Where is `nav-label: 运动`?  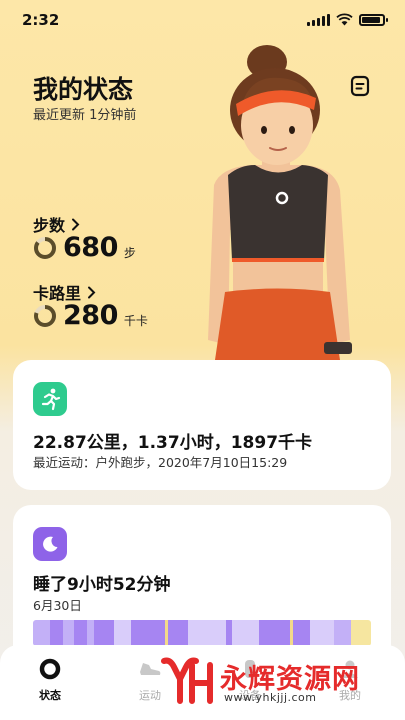 nav-label: 运动 is located at coordinates (150, 695).